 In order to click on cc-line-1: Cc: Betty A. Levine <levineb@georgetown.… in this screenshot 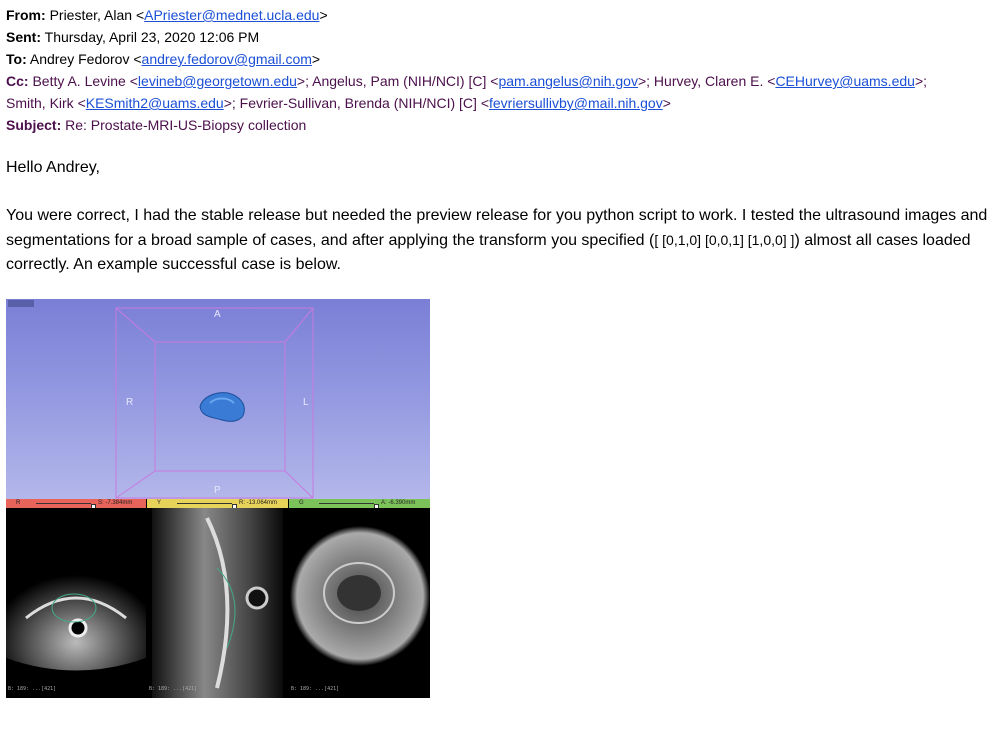, I will do `click(466, 81)`.